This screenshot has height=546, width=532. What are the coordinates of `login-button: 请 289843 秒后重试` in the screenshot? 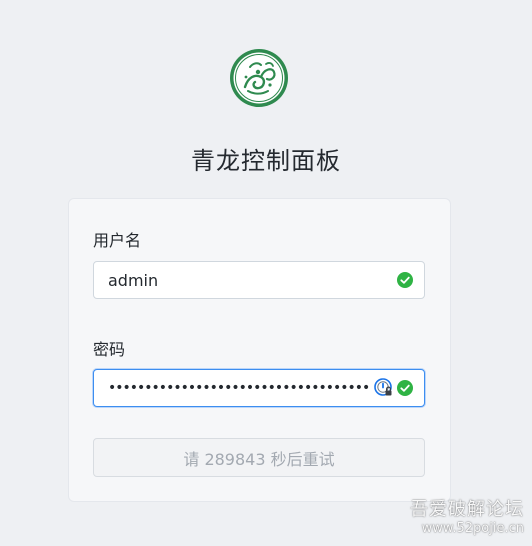 It's located at (259, 457).